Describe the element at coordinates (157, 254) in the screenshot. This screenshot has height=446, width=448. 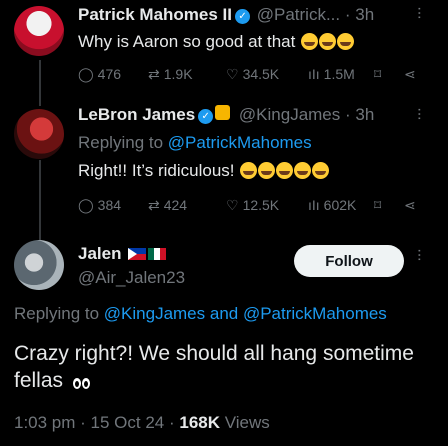
I see `mexico-flag-icon` at that location.